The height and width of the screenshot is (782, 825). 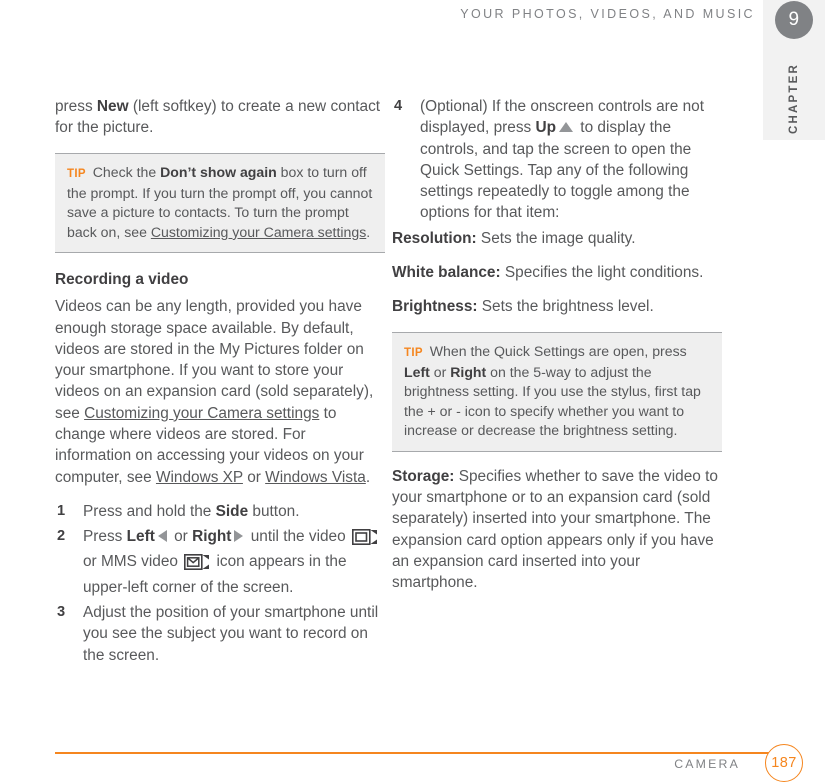 I want to click on chapter-label: CHAPTER, so click(x=794, y=99).